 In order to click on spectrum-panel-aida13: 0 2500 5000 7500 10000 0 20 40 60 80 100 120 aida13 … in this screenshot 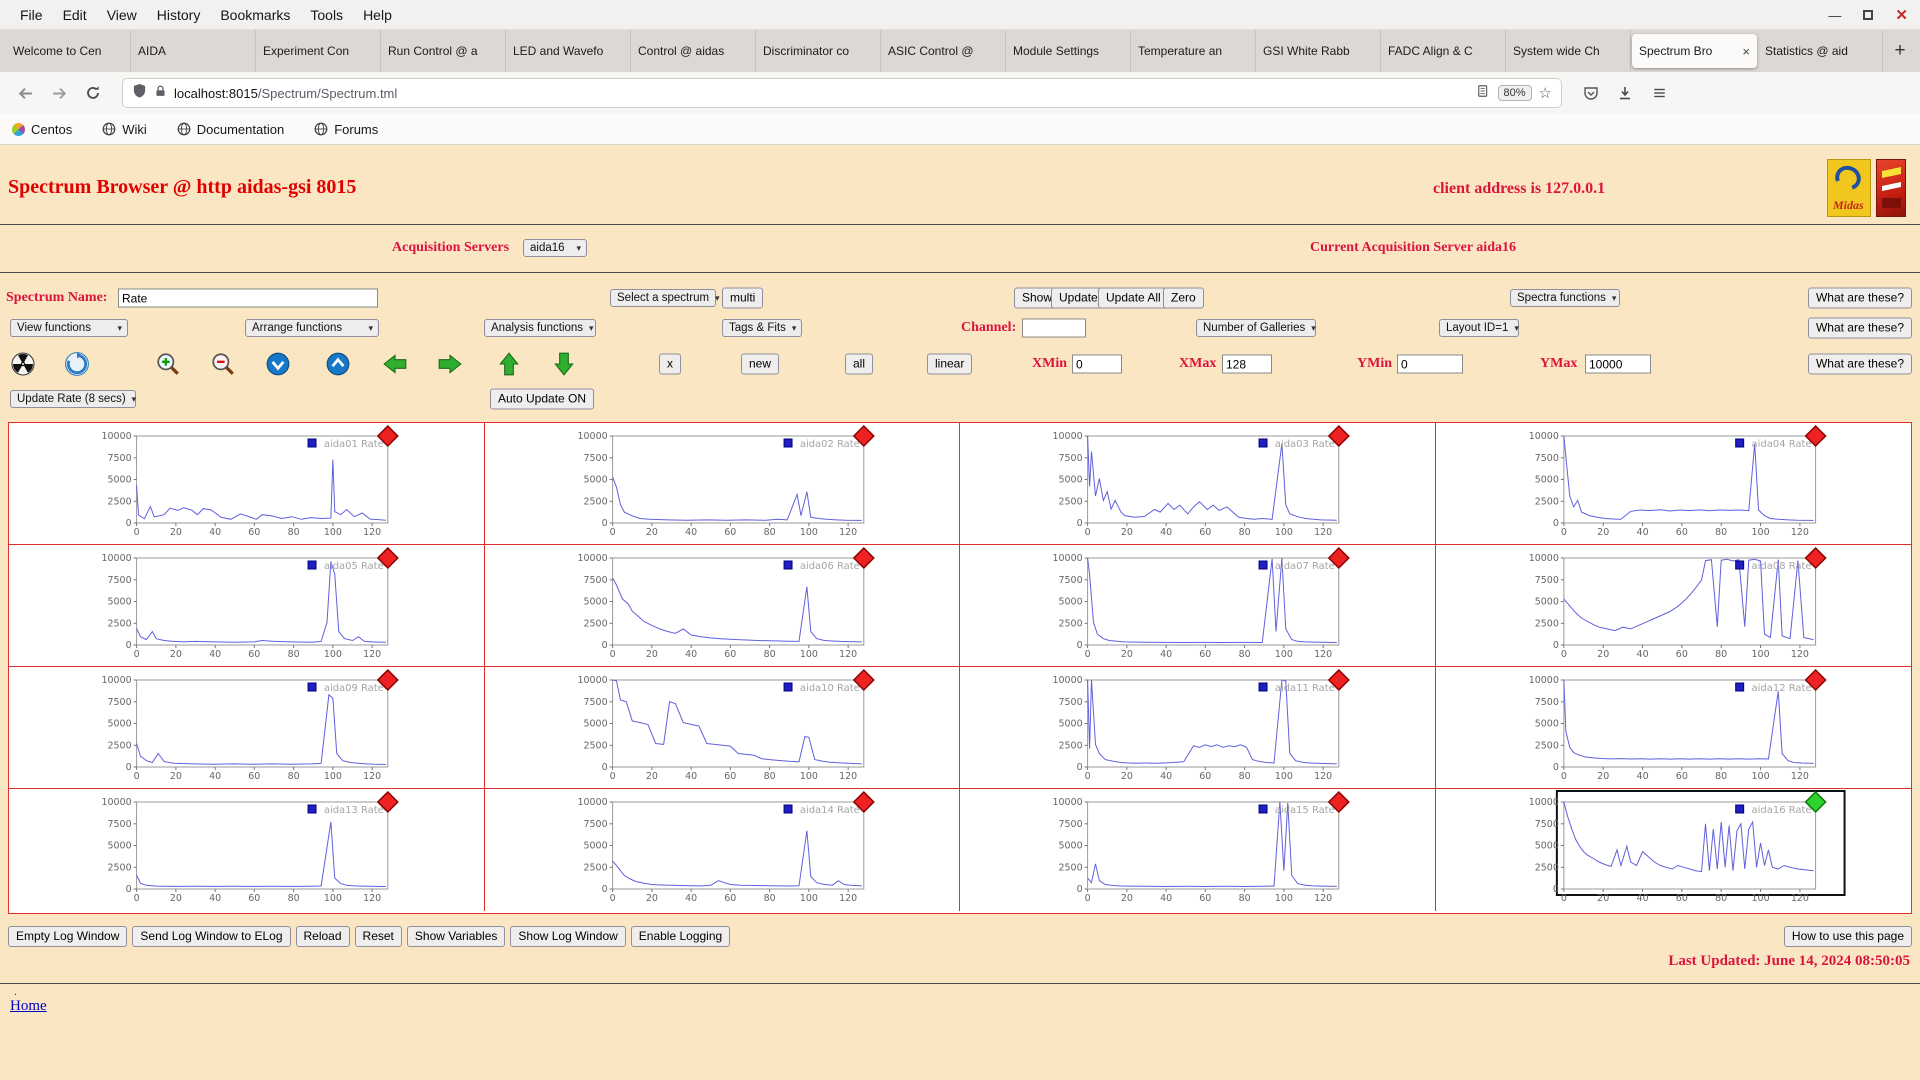, I will do `click(247, 850)`.